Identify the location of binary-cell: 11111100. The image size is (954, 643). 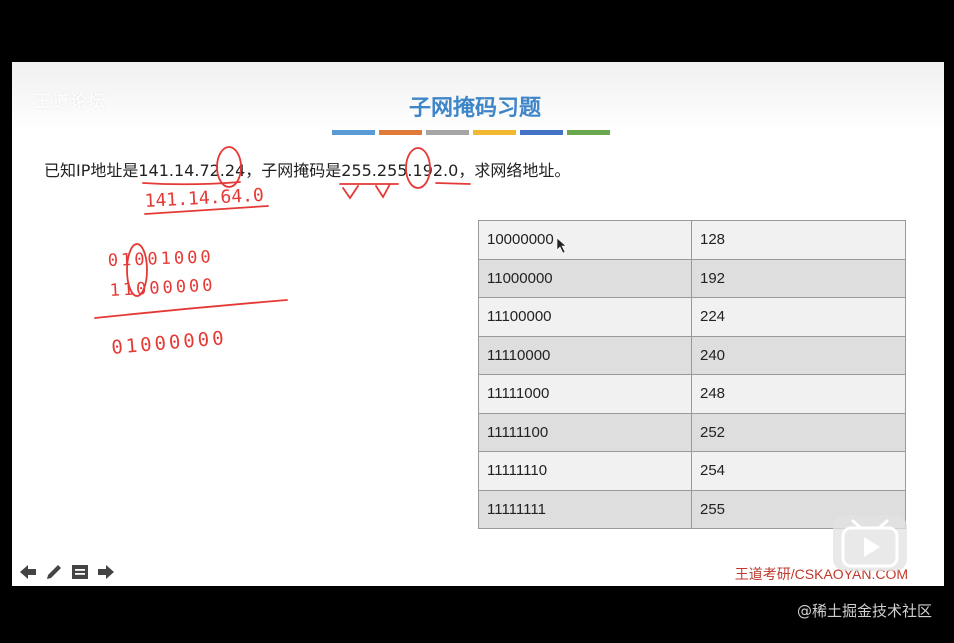
(585, 432).